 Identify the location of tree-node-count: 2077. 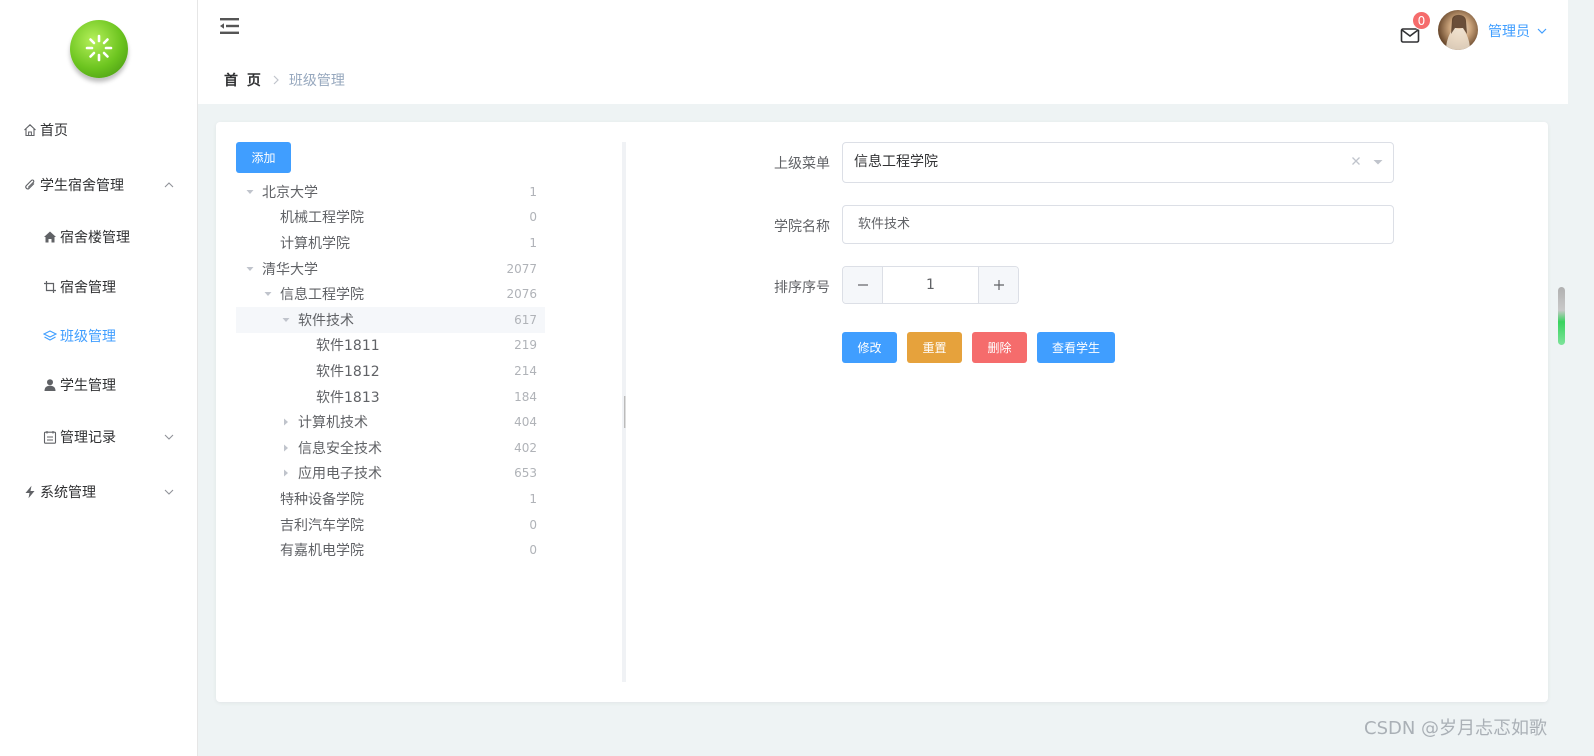
(521, 268).